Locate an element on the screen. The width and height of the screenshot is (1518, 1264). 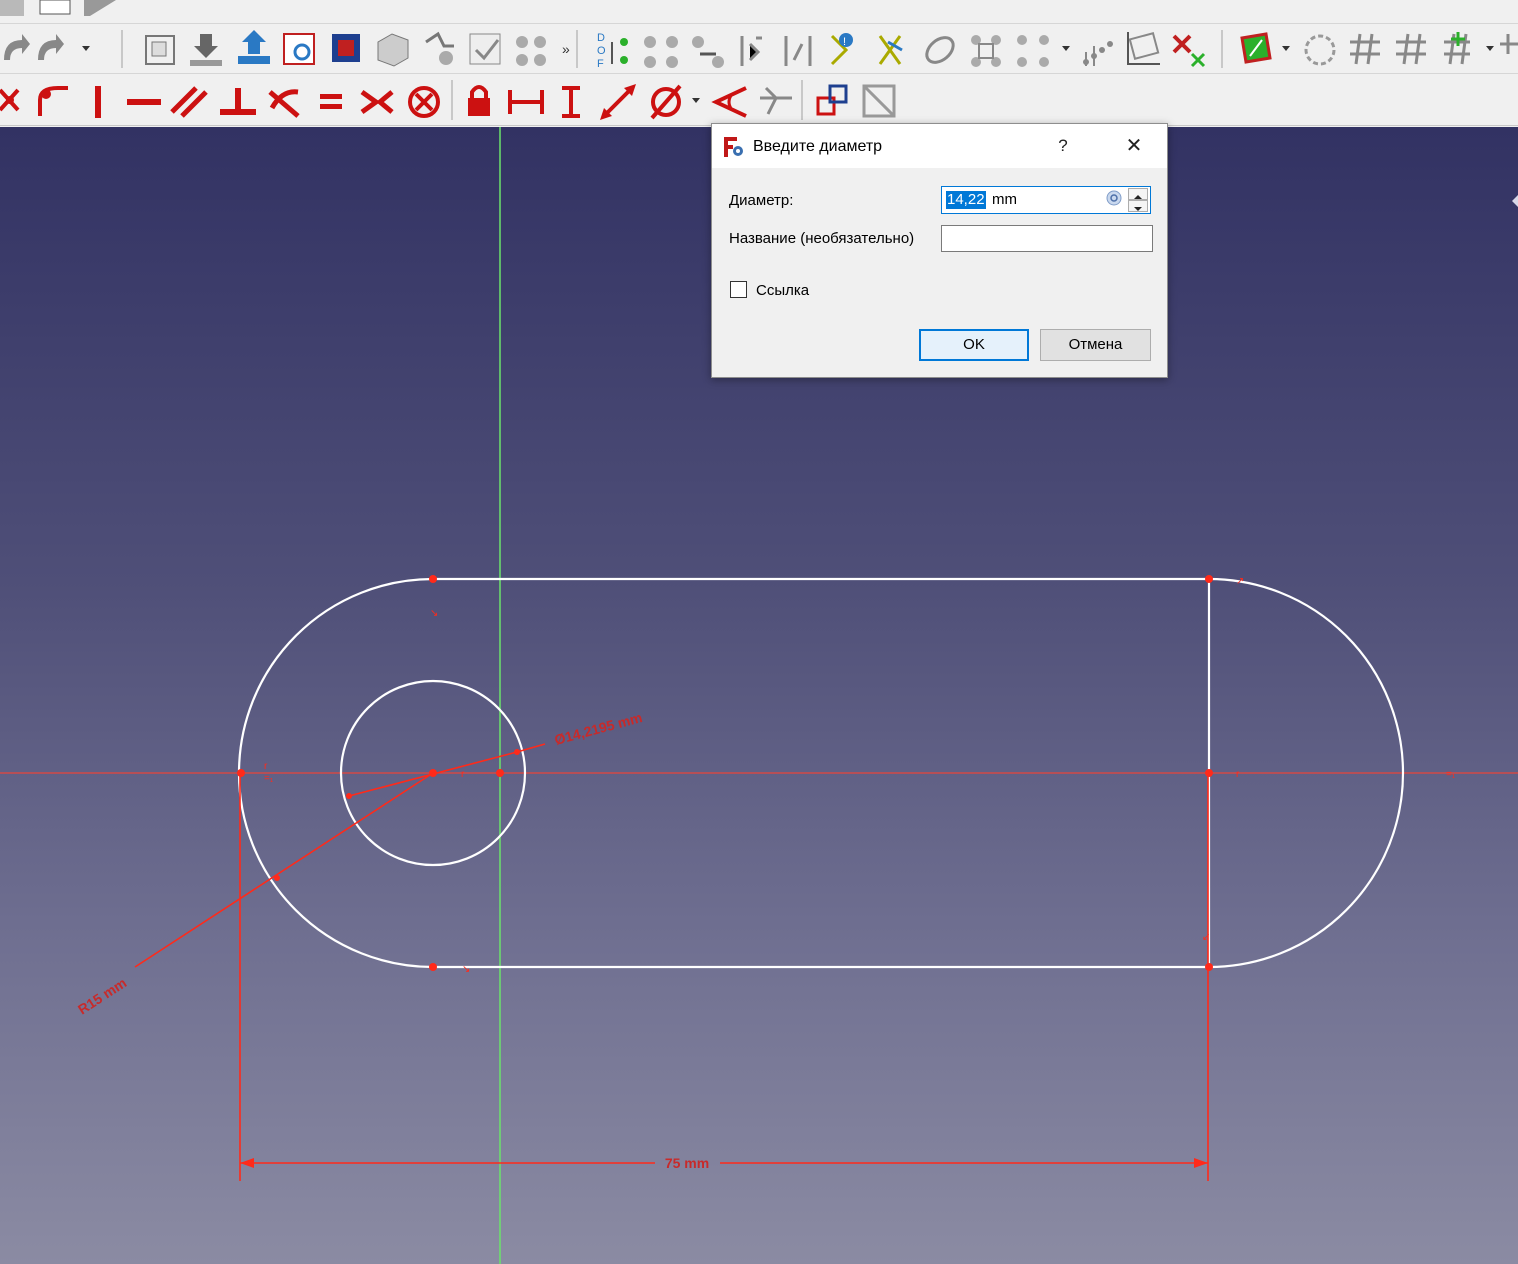
view-sketch-icon is located at coordinates (254, 47).